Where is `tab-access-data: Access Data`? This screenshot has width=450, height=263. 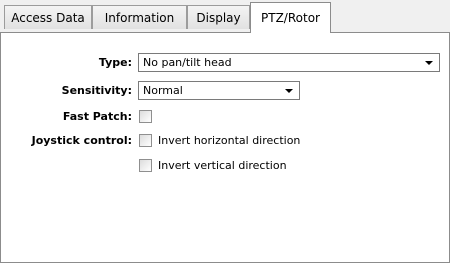
tab-access-data: Access Data is located at coordinates (48, 17).